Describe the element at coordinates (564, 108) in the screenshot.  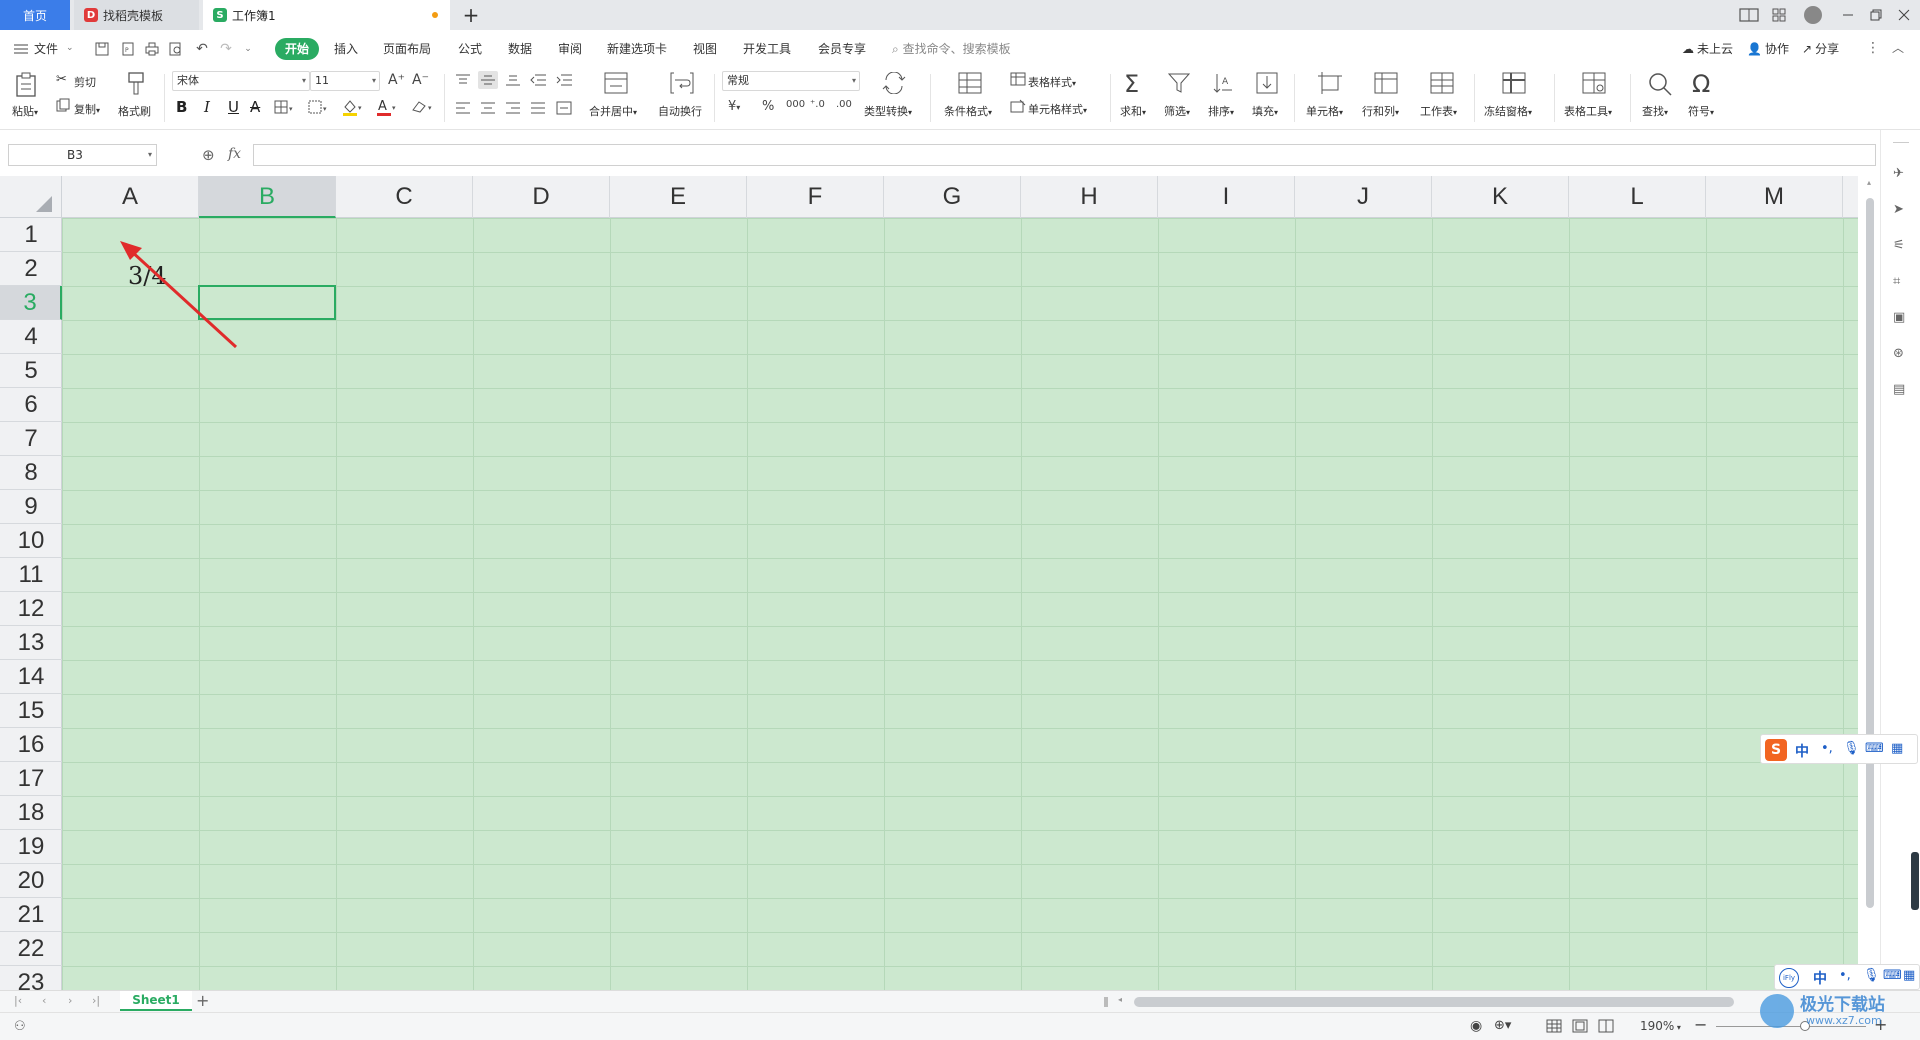
I see `distributed-align-icon` at that location.